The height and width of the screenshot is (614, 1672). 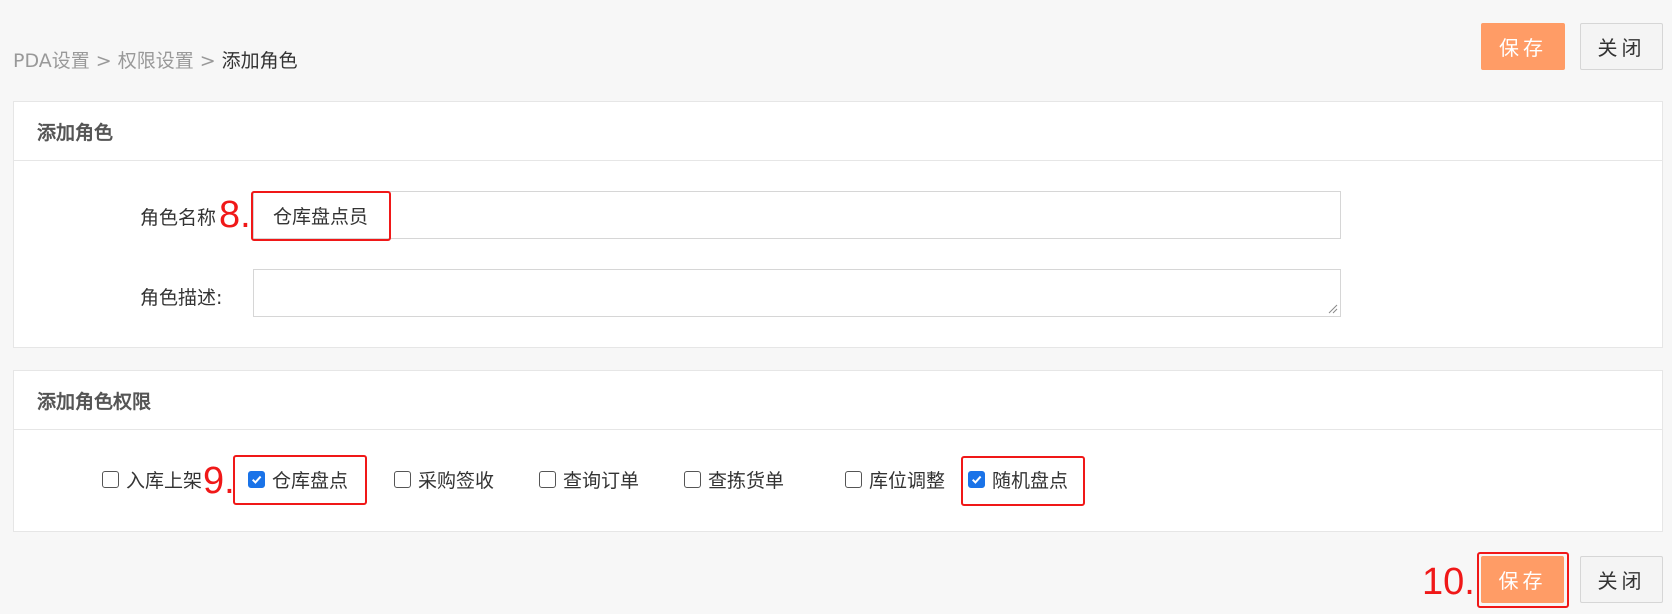 I want to click on breadcrumb-item-pda-settings: PDA设置, so click(x=51, y=61).